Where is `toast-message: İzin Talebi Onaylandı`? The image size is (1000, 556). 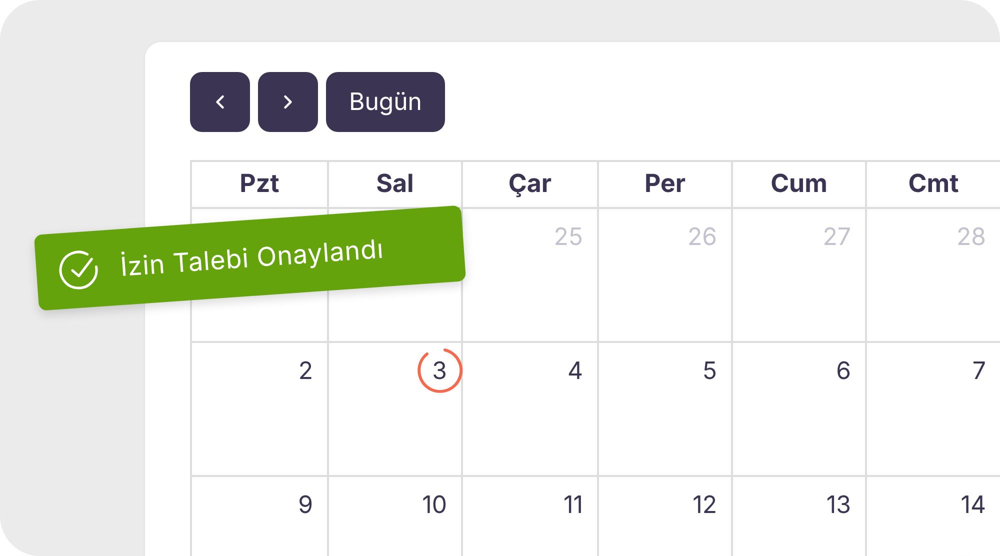
toast-message: İzin Talebi Onaylandı is located at coordinates (251, 258).